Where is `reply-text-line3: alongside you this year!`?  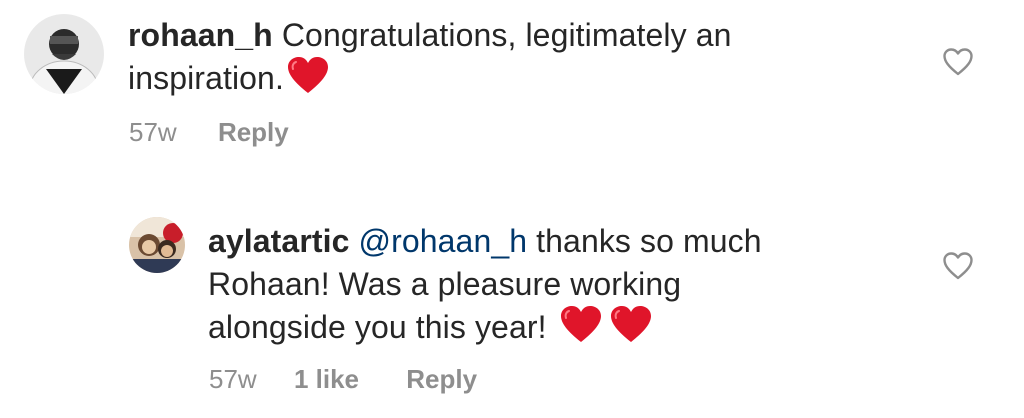 reply-text-line3: alongside you this year! is located at coordinates (377, 327).